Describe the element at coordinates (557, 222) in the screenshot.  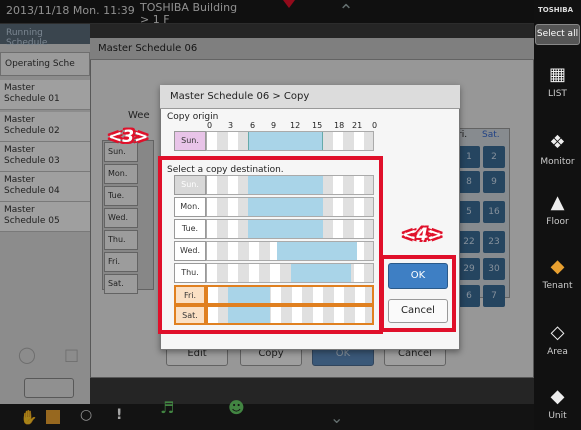
I see `nav-label: Floor` at that location.